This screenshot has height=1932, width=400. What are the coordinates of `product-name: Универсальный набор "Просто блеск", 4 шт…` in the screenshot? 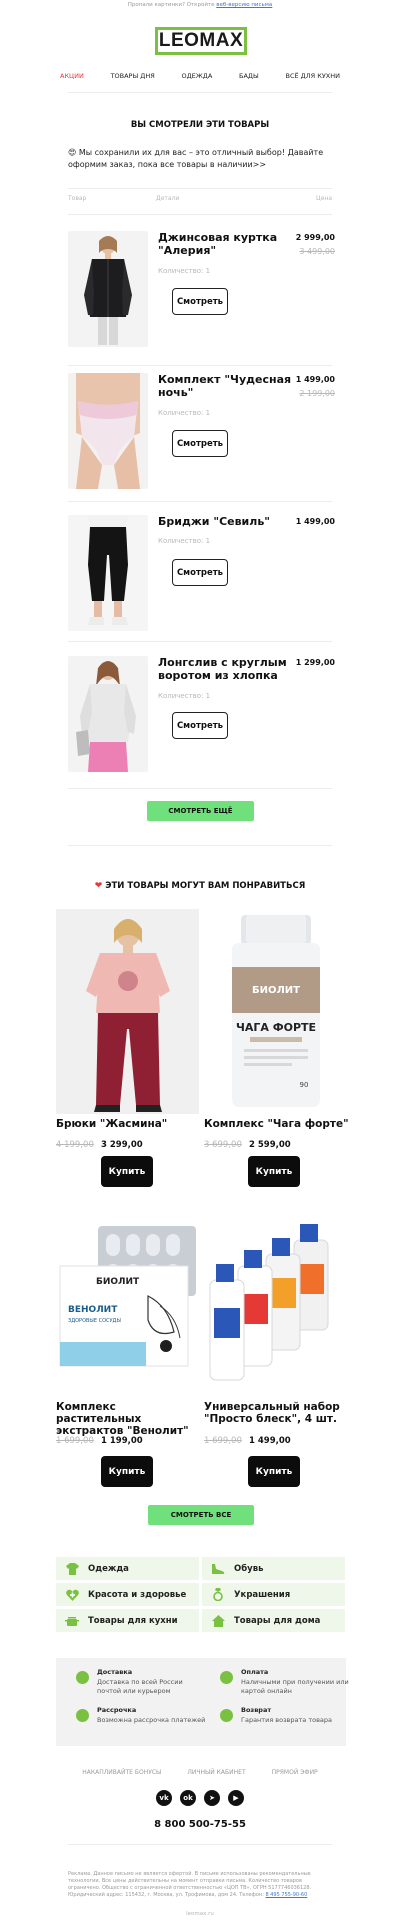 It's located at (276, 1413).